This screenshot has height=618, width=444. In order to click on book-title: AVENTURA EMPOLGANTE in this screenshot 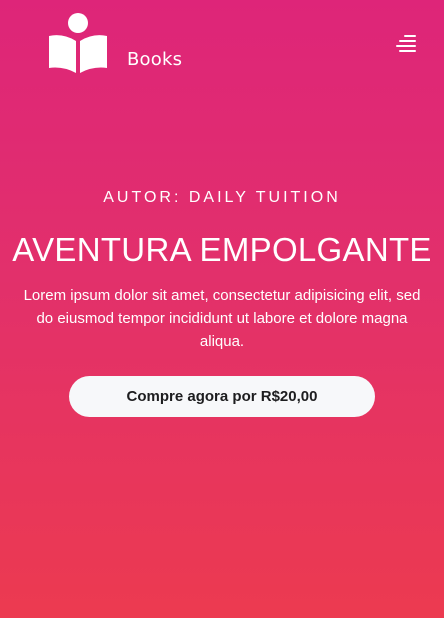, I will do `click(222, 249)`.